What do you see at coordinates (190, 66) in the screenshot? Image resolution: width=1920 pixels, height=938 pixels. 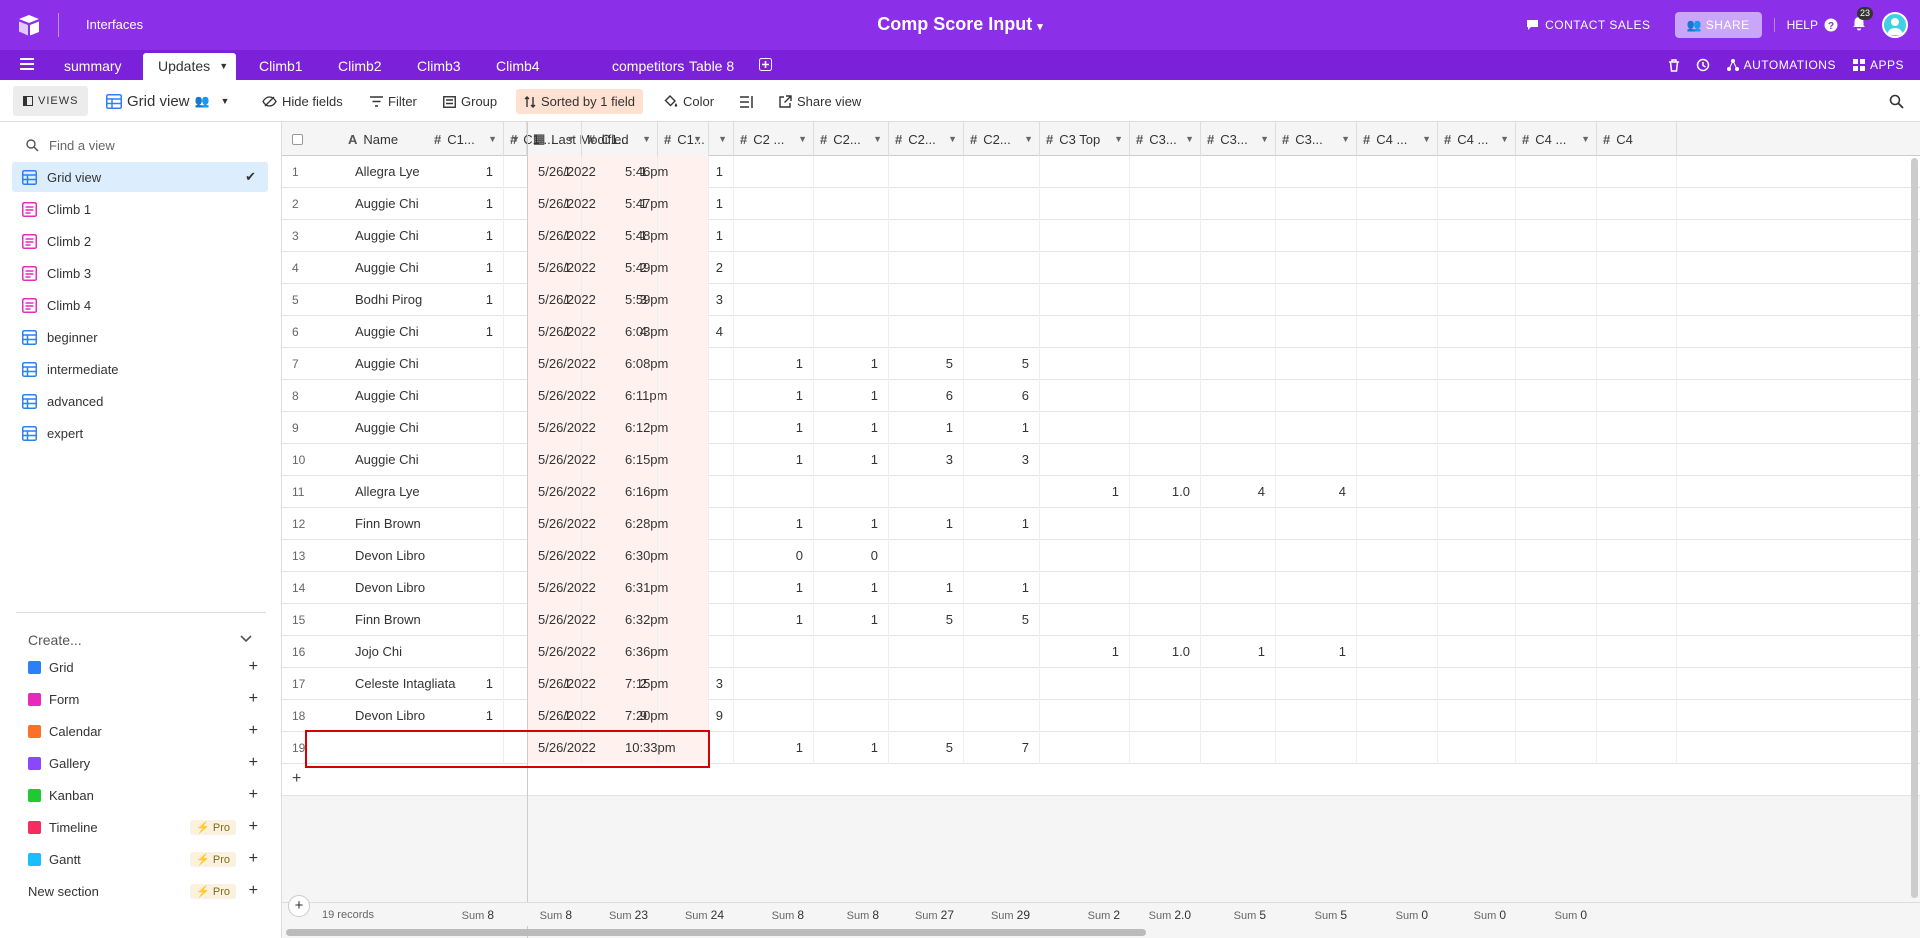 I see `tab-updates: Updates ▼` at bounding box center [190, 66].